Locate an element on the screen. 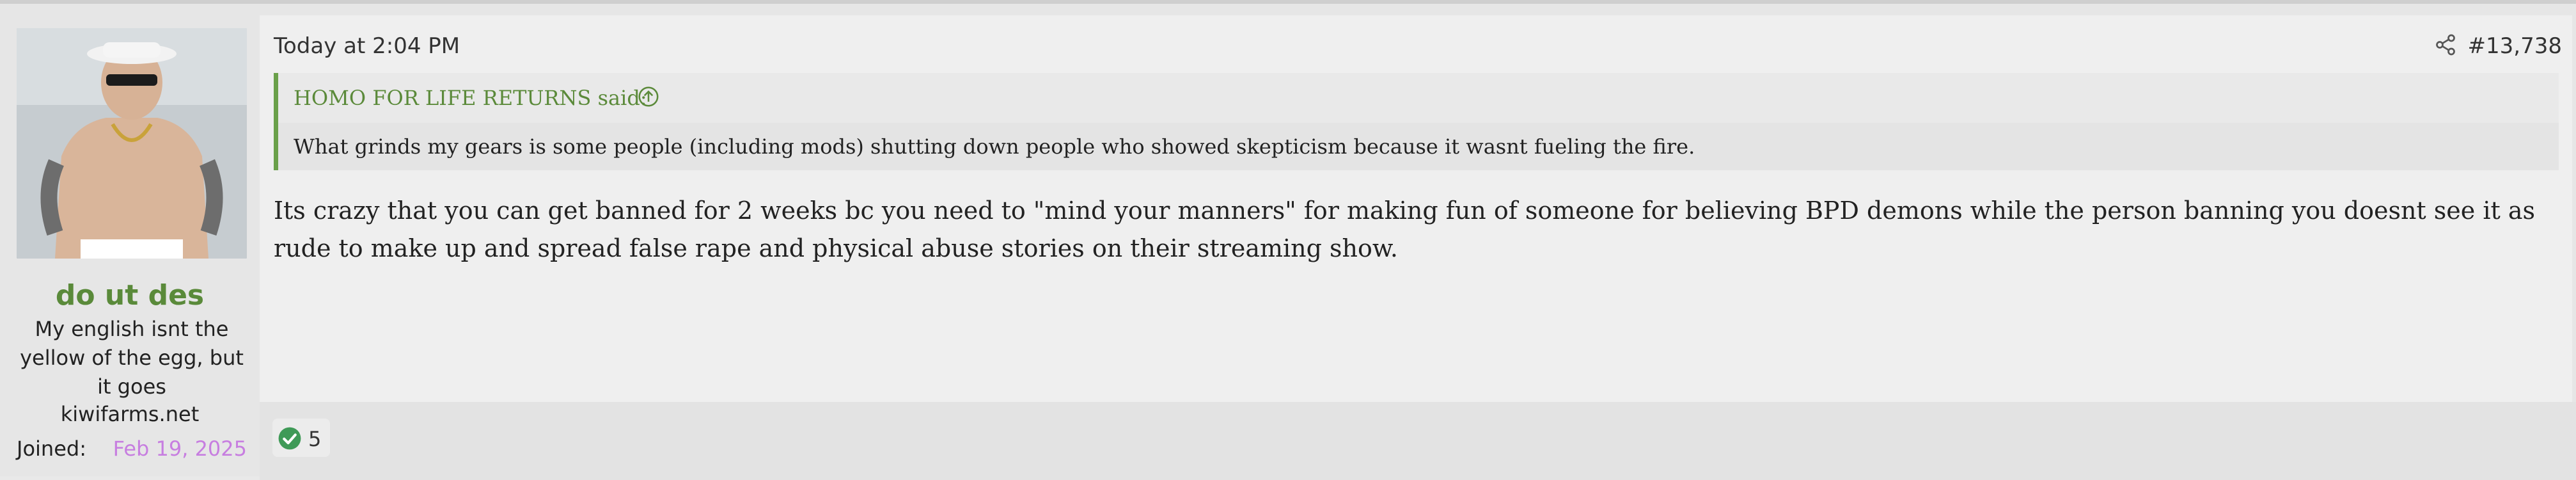 This screenshot has height=480, width=2576. user-site: kiwifarms.net is located at coordinates (130, 414).